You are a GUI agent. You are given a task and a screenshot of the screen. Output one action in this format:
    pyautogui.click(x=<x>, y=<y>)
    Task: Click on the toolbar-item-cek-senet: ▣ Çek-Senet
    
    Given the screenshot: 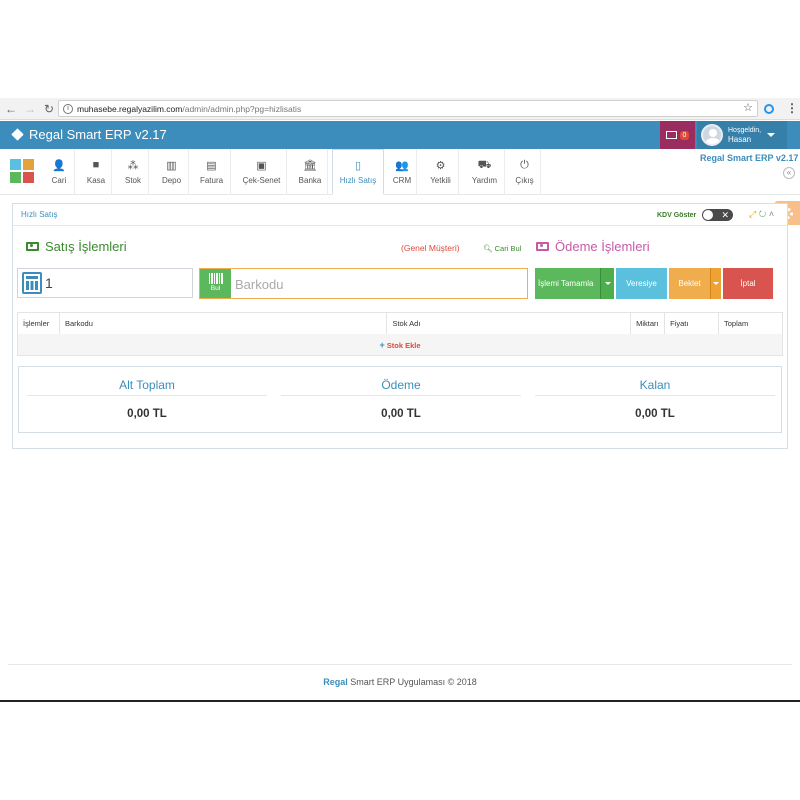 What is the action you would take?
    pyautogui.click(x=262, y=172)
    